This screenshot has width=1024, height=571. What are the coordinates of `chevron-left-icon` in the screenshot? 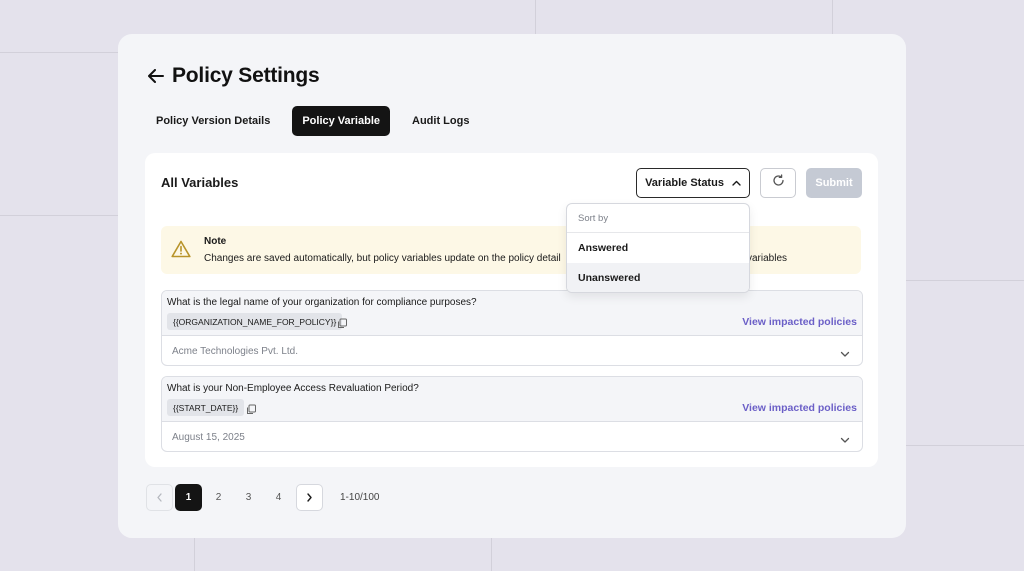 It's located at (159, 497).